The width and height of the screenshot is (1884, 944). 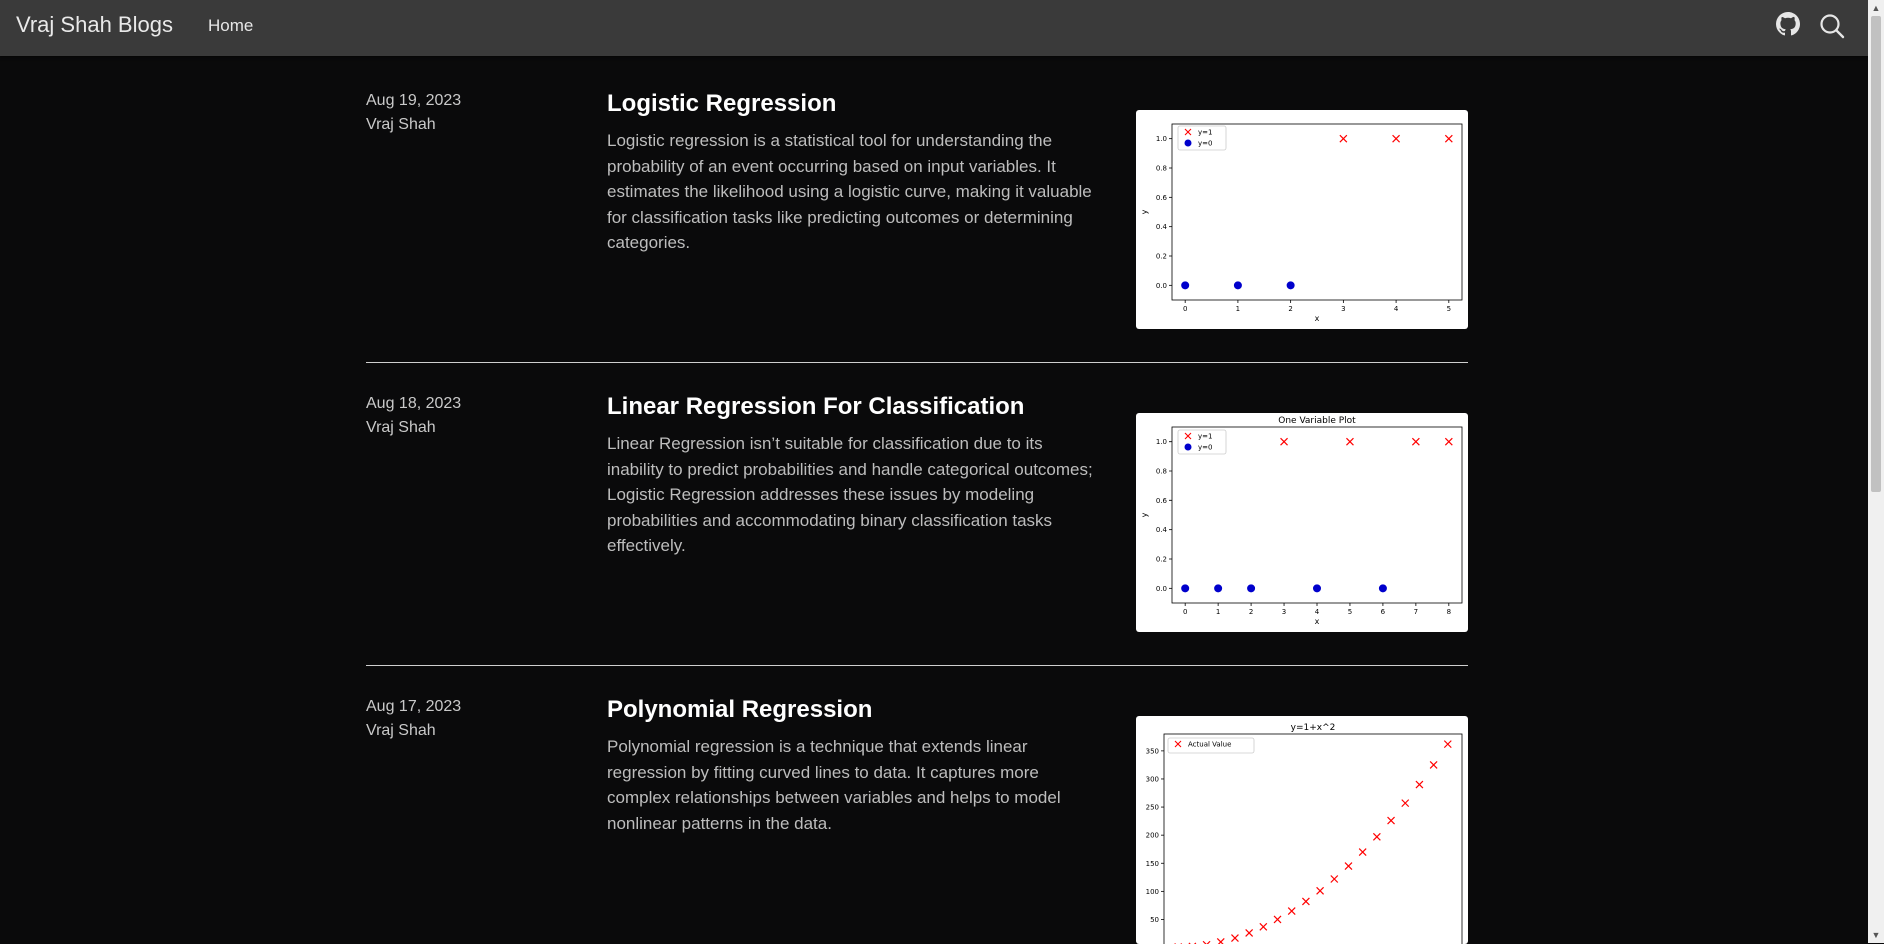 What do you see at coordinates (1317, 421) in the screenshot?
I see `chart-title: One Variable Plot` at bounding box center [1317, 421].